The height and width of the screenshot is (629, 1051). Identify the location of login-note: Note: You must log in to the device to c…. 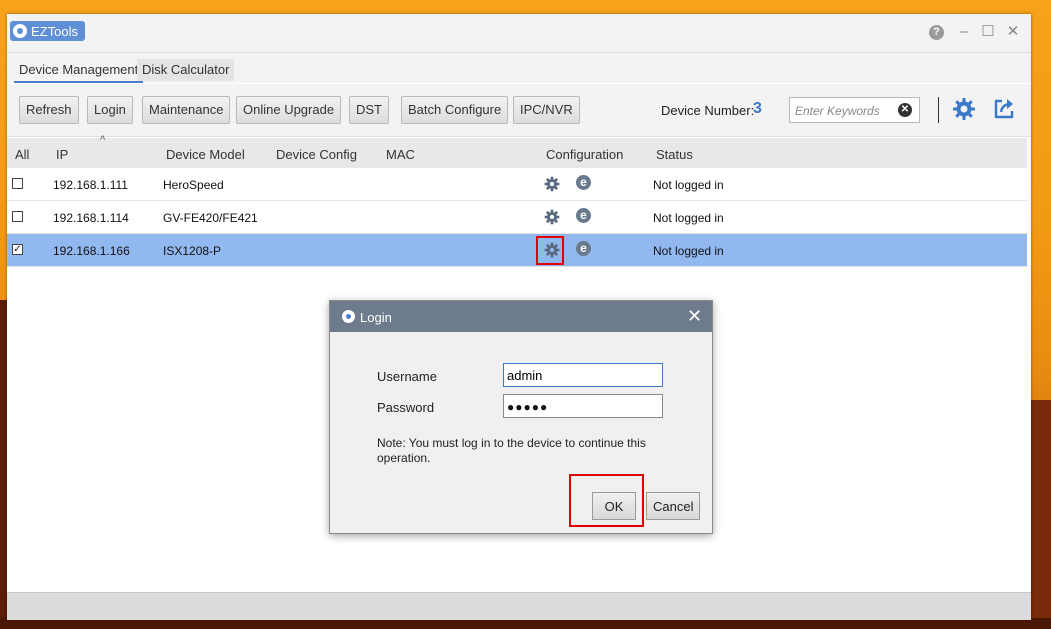
(511, 450).